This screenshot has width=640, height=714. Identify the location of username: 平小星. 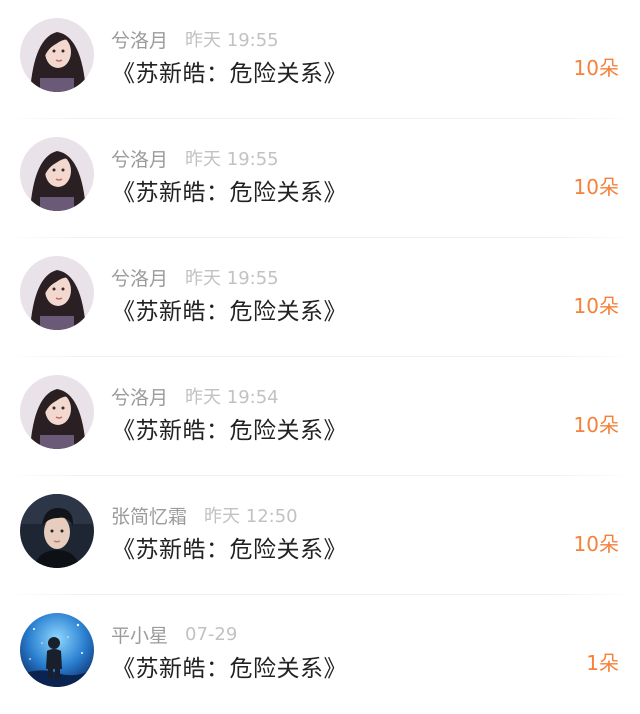
(139, 634).